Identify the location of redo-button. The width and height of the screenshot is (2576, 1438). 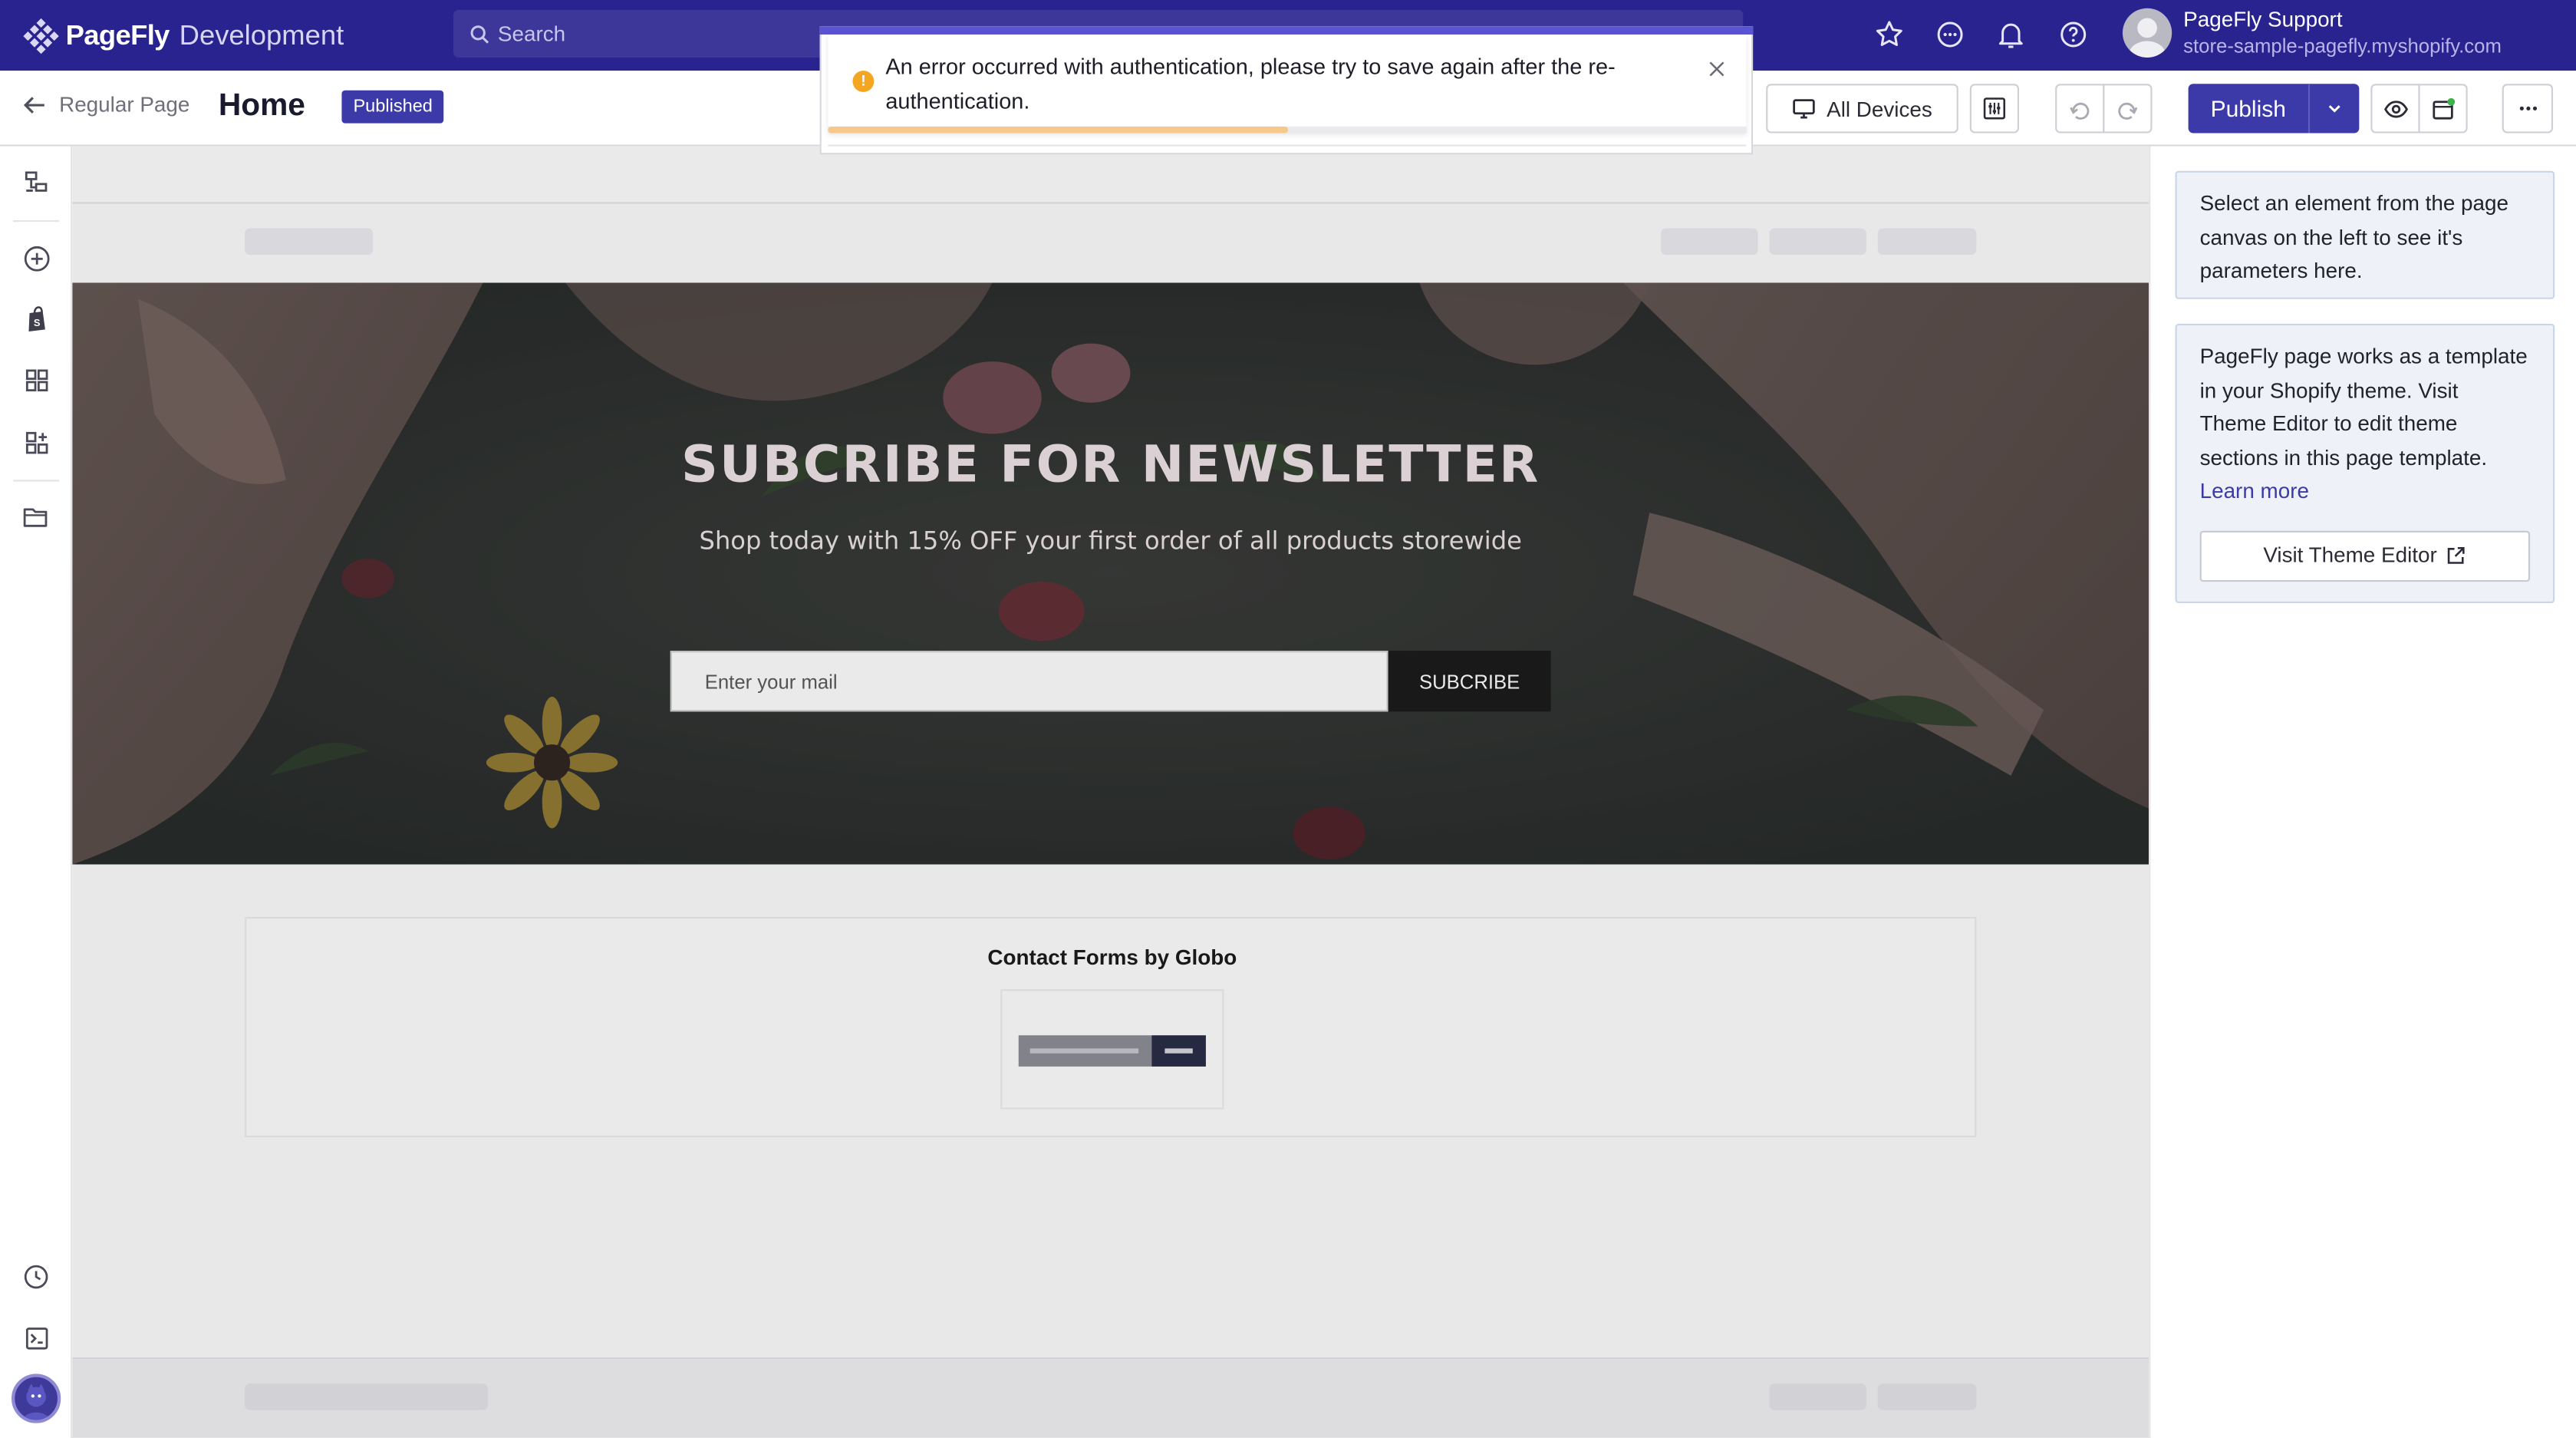
(2128, 109).